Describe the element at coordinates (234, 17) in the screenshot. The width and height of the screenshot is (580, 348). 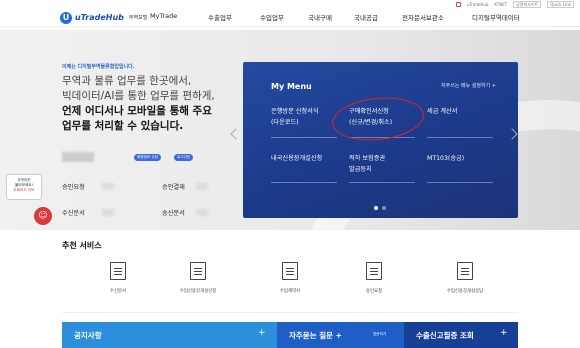
I see `nav-export: 수출업무` at that location.